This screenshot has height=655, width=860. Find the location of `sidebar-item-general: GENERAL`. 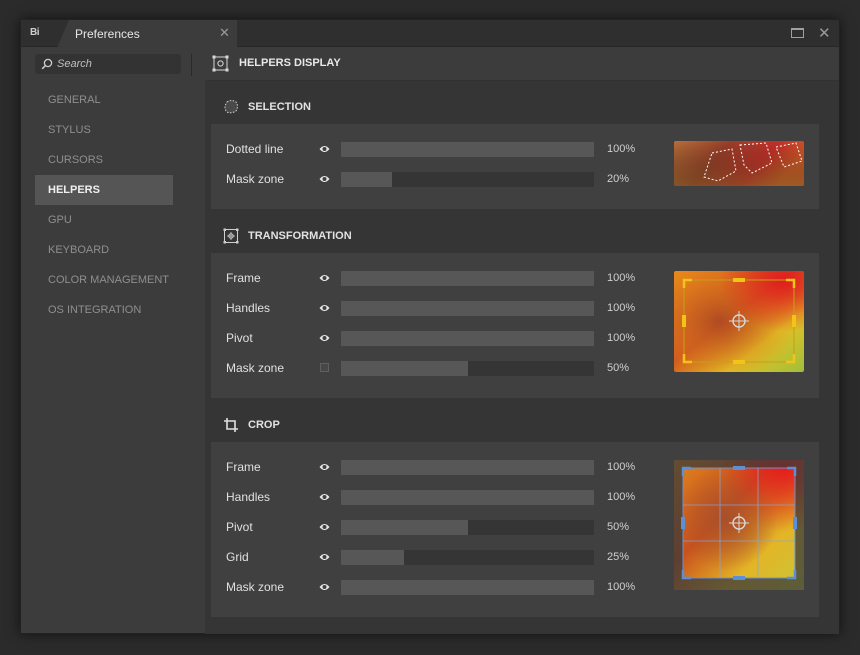

sidebar-item-general: GENERAL is located at coordinates (104, 100).